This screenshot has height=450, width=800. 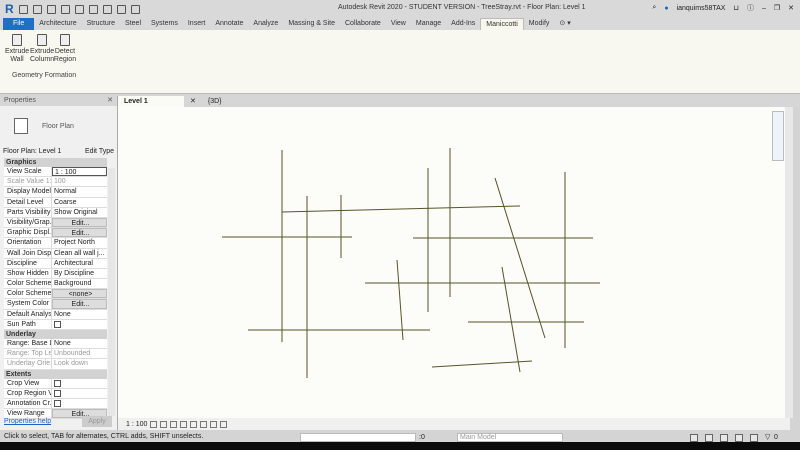 What do you see at coordinates (709, 438) in the screenshot?
I see `select-underlay-icon` at bounding box center [709, 438].